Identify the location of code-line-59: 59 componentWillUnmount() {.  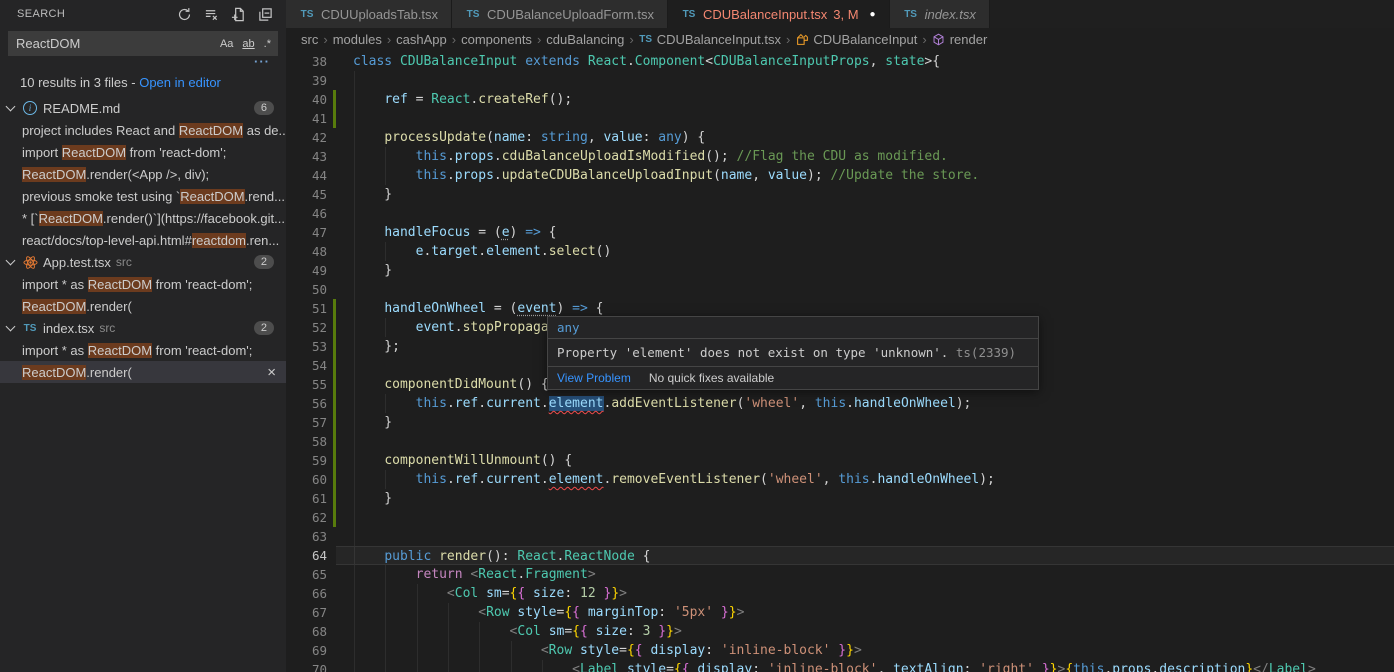
(840, 460).